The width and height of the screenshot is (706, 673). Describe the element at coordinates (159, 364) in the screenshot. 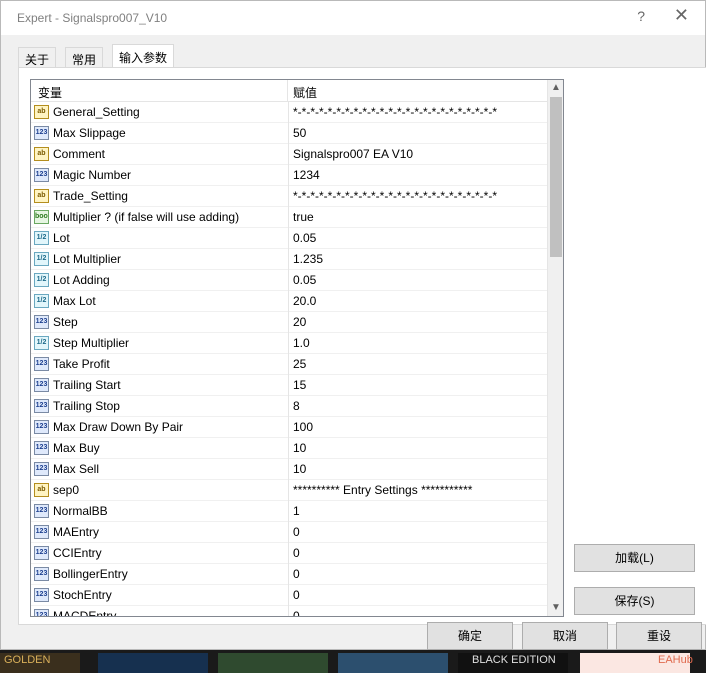

I see `variable-cell: 123 Take Profit` at that location.